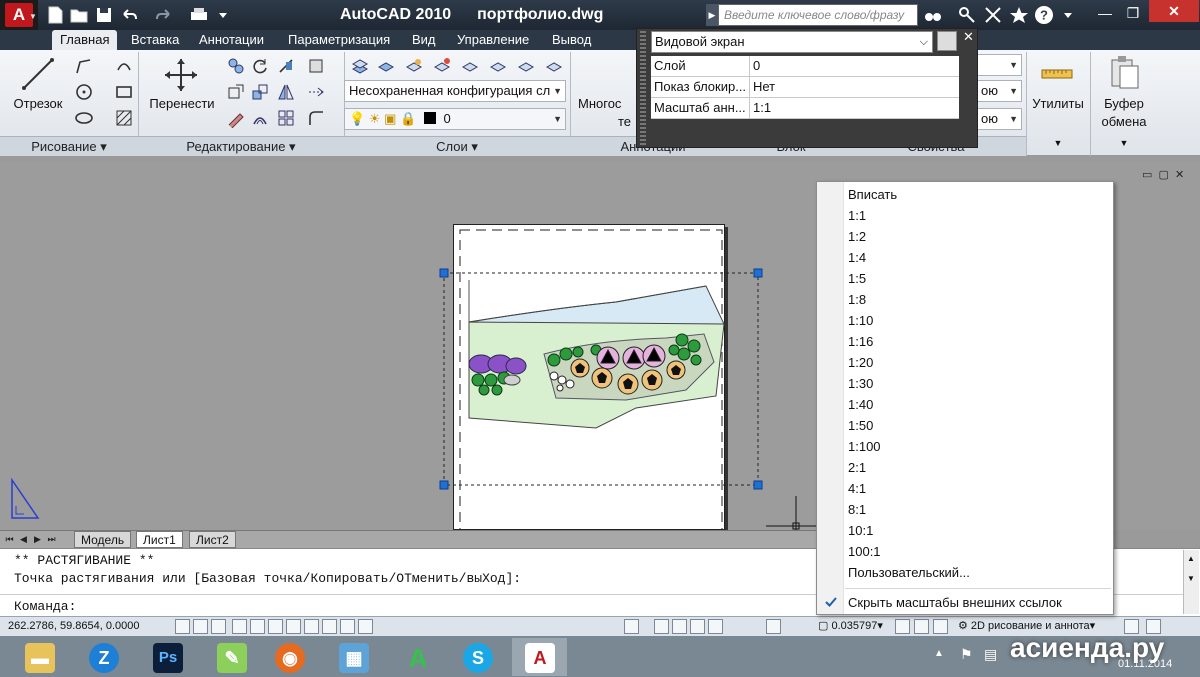 The image size is (1200, 677). I want to click on menu-item-scale: 1:16, so click(979, 341).